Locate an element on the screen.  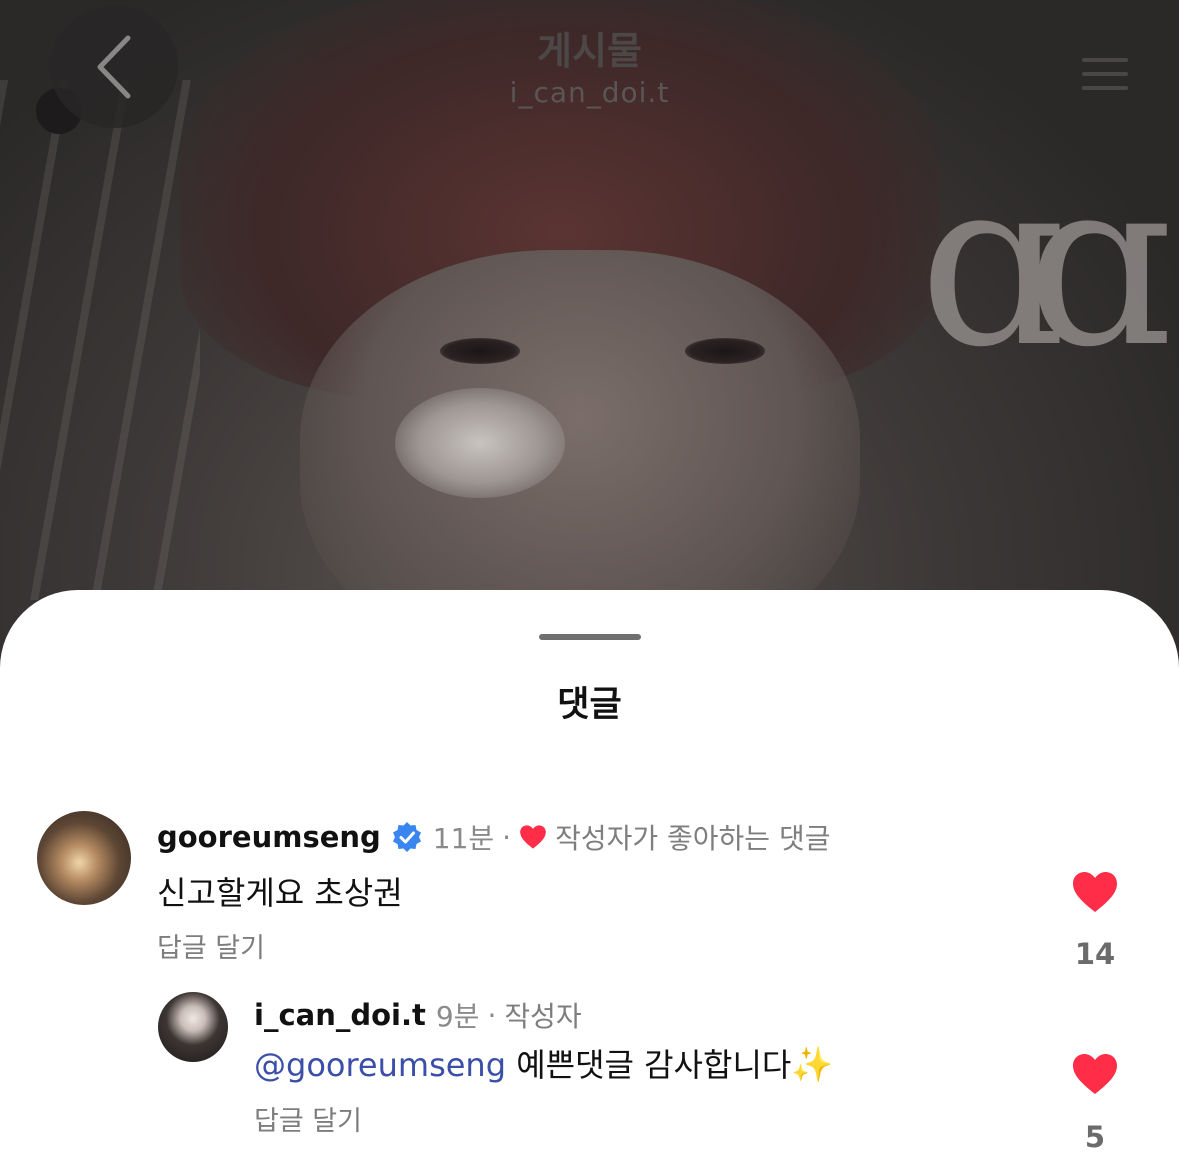
hamburger-icon is located at coordinates (1105, 78).